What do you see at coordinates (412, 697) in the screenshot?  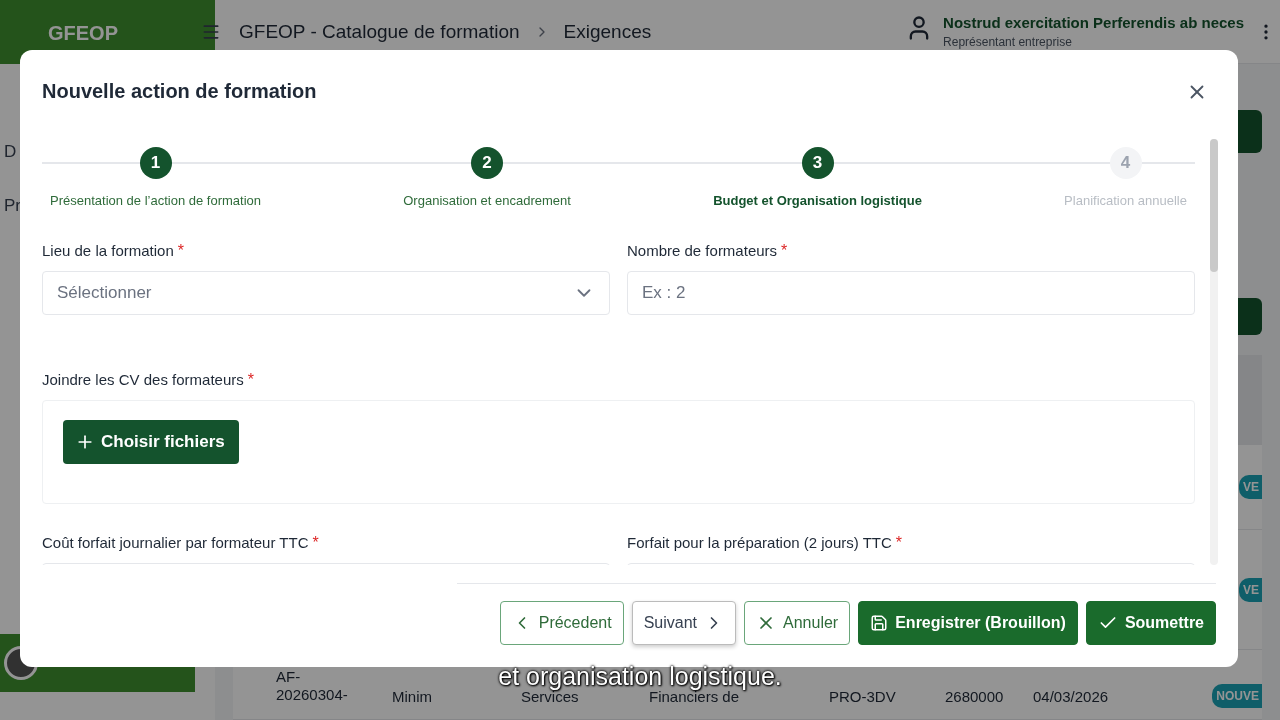 I see `table-cell-text: Minim` at bounding box center [412, 697].